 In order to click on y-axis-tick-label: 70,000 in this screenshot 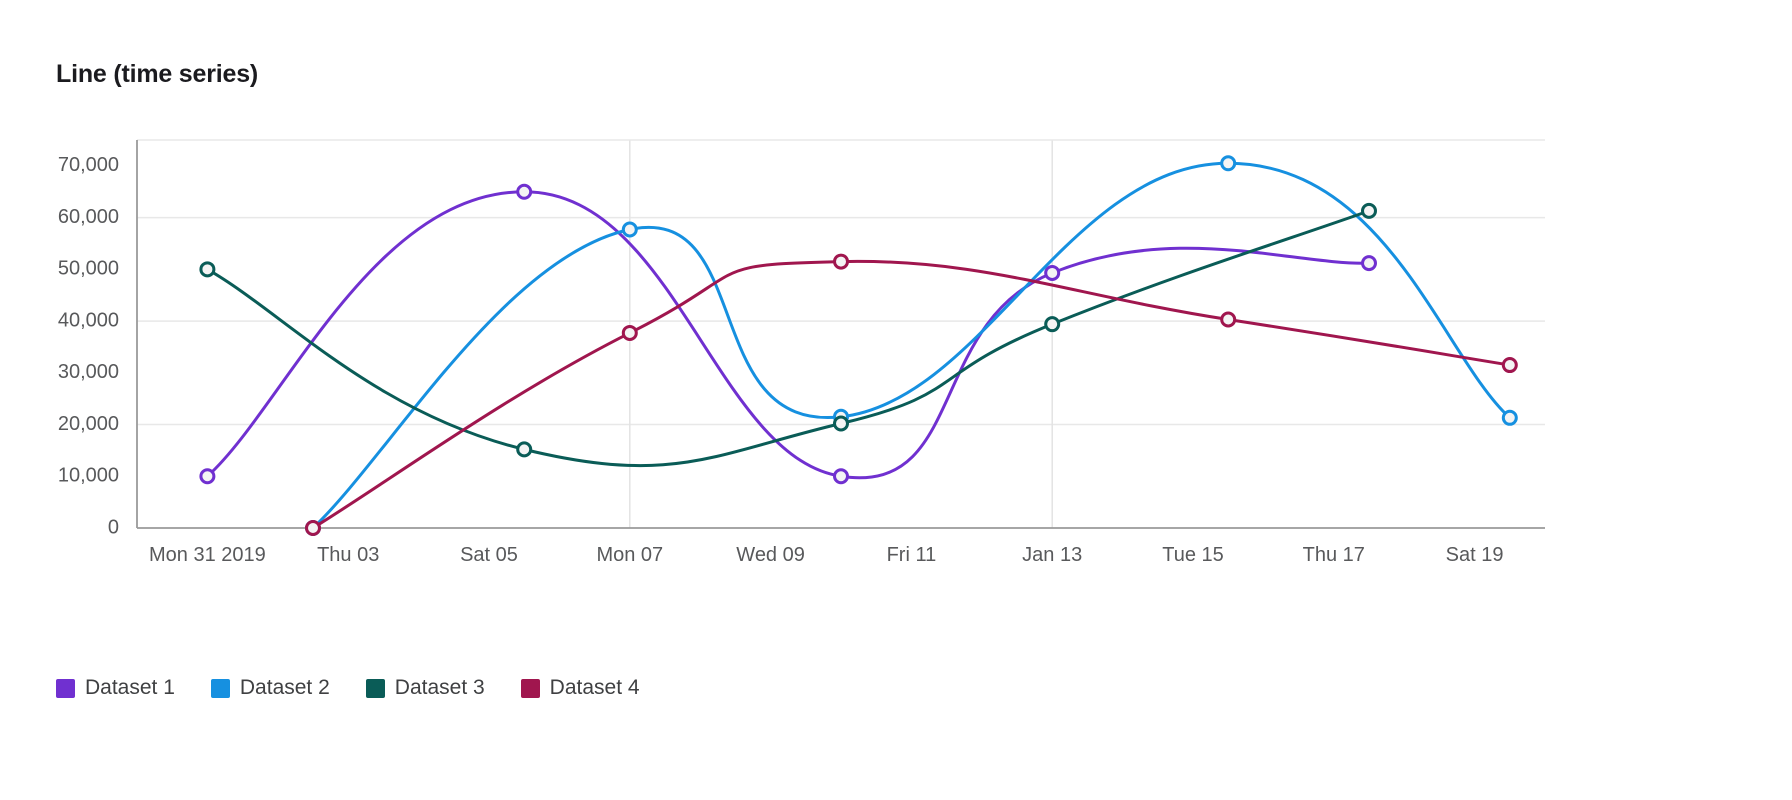, I will do `click(88, 165)`.